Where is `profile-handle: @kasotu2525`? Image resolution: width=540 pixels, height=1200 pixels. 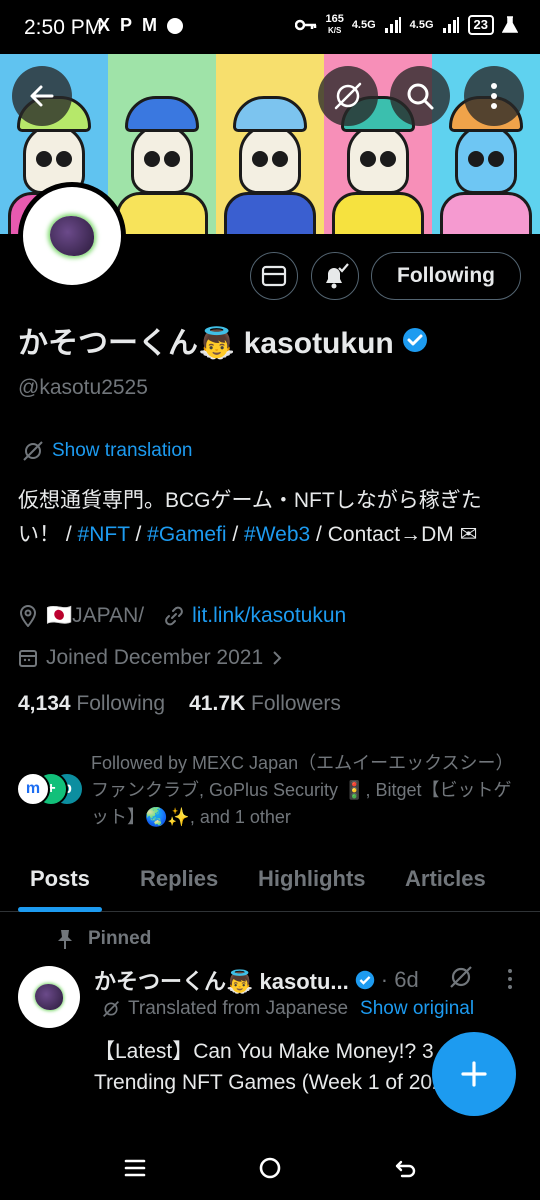
profile-handle: @kasotu2525 is located at coordinates (83, 387).